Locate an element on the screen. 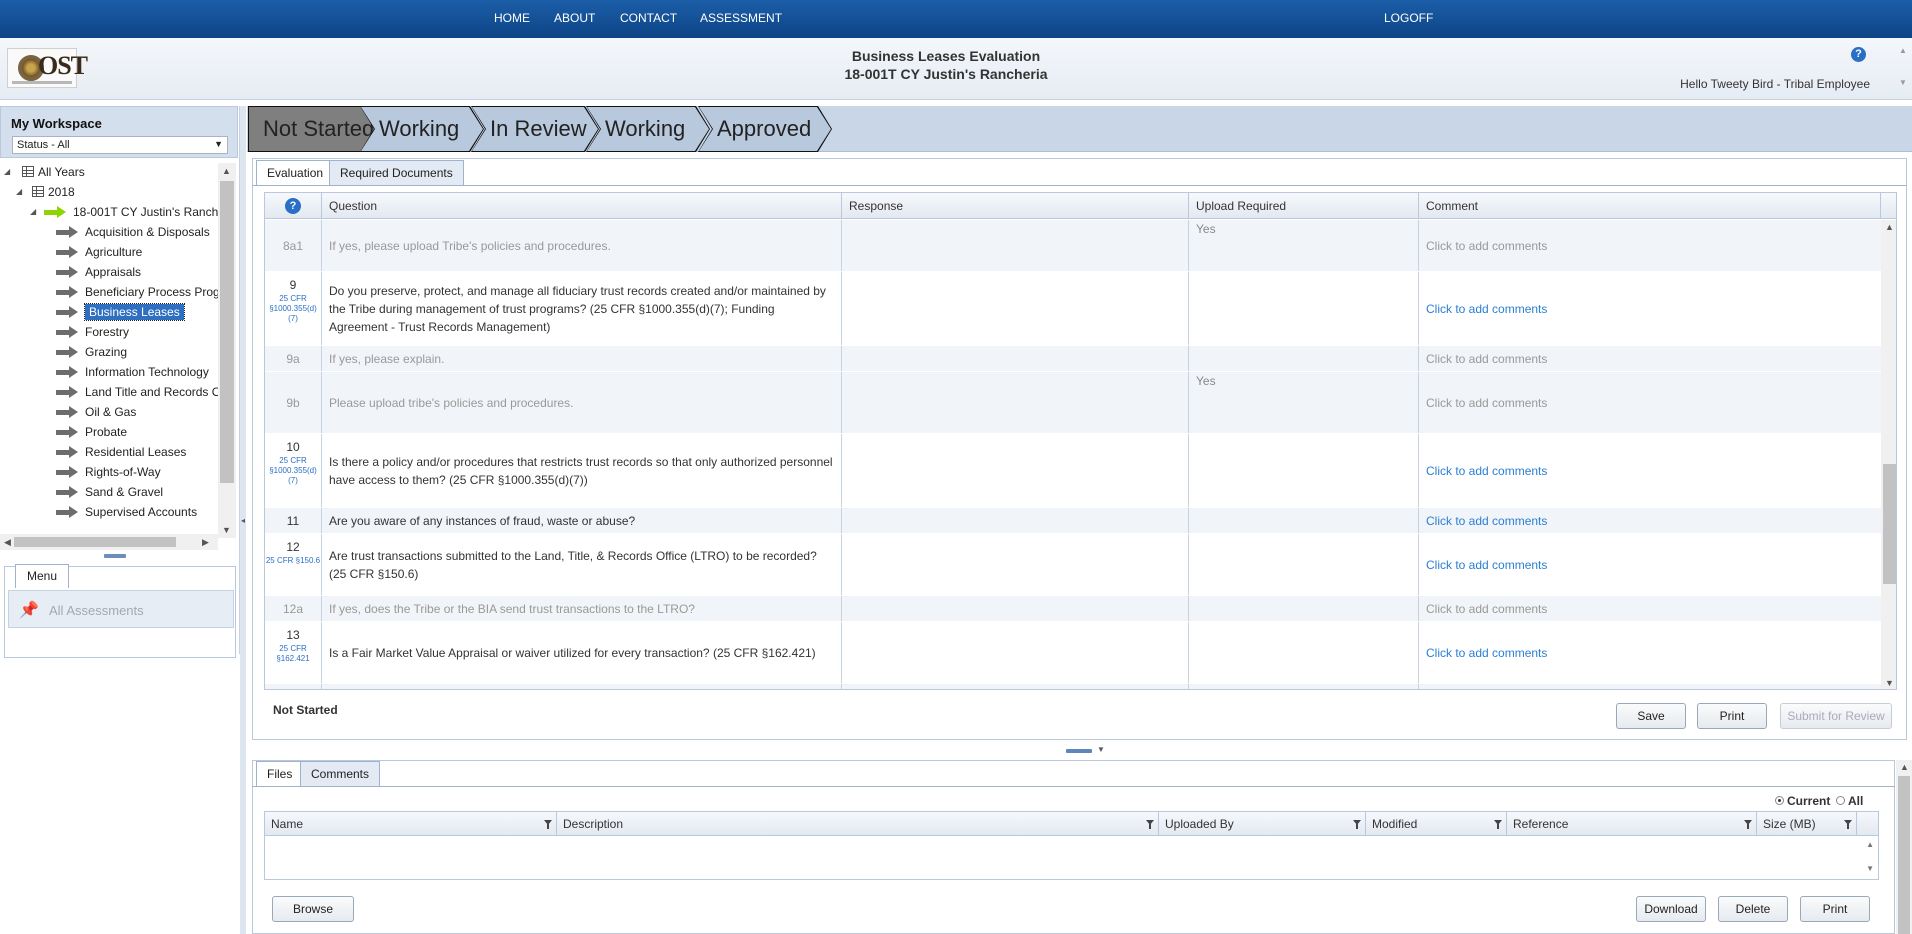 Image resolution: width=1912 pixels, height=934 pixels. menu-item-all-assessments: 📌 All Assessments is located at coordinates (121, 609).